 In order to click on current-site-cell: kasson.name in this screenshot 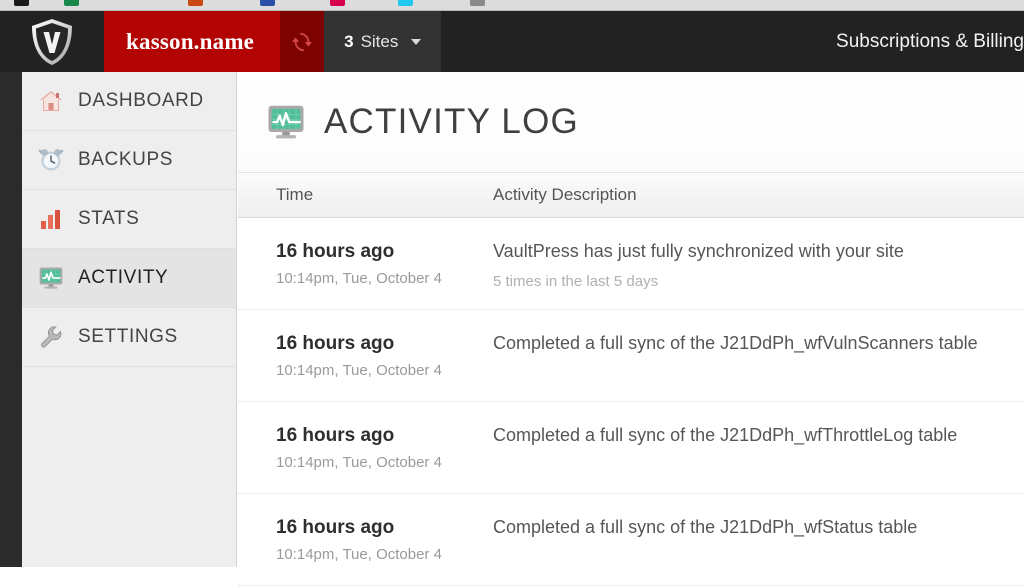, I will do `click(192, 41)`.